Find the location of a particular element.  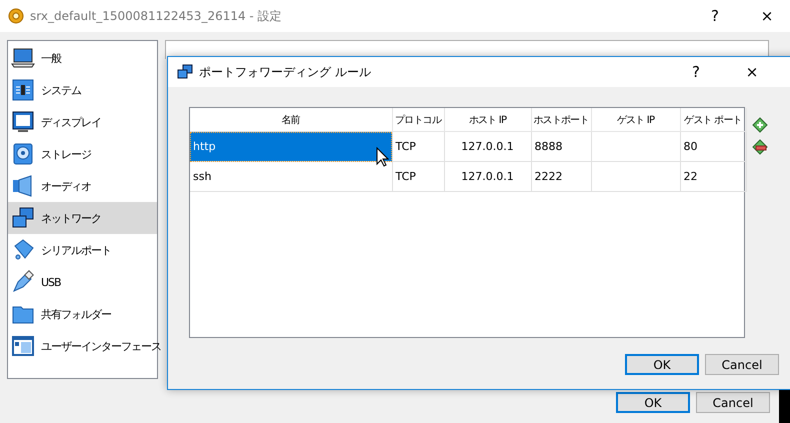

column-header: ホスト IP is located at coordinates (487, 120).